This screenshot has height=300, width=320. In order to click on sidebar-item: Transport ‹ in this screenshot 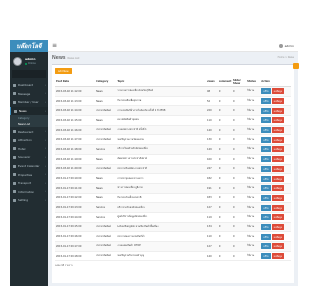, I will do `click(29, 183)`.